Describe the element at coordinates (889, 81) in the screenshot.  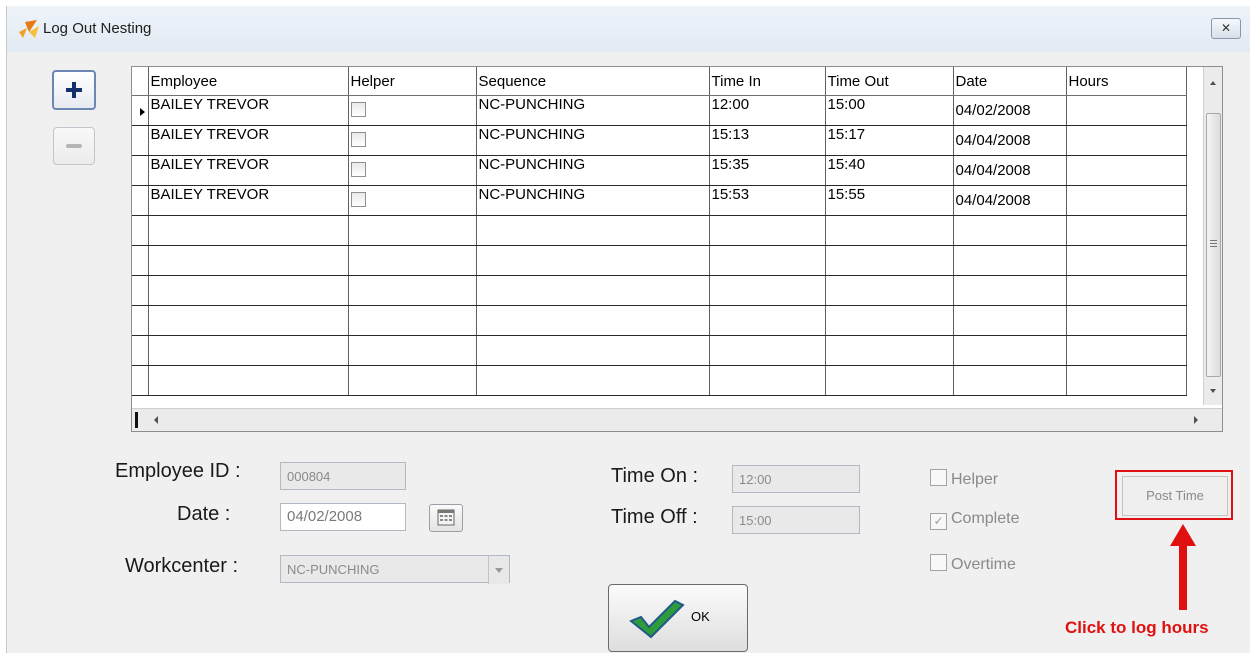
I see `column-header-time-out: Time Out` at that location.